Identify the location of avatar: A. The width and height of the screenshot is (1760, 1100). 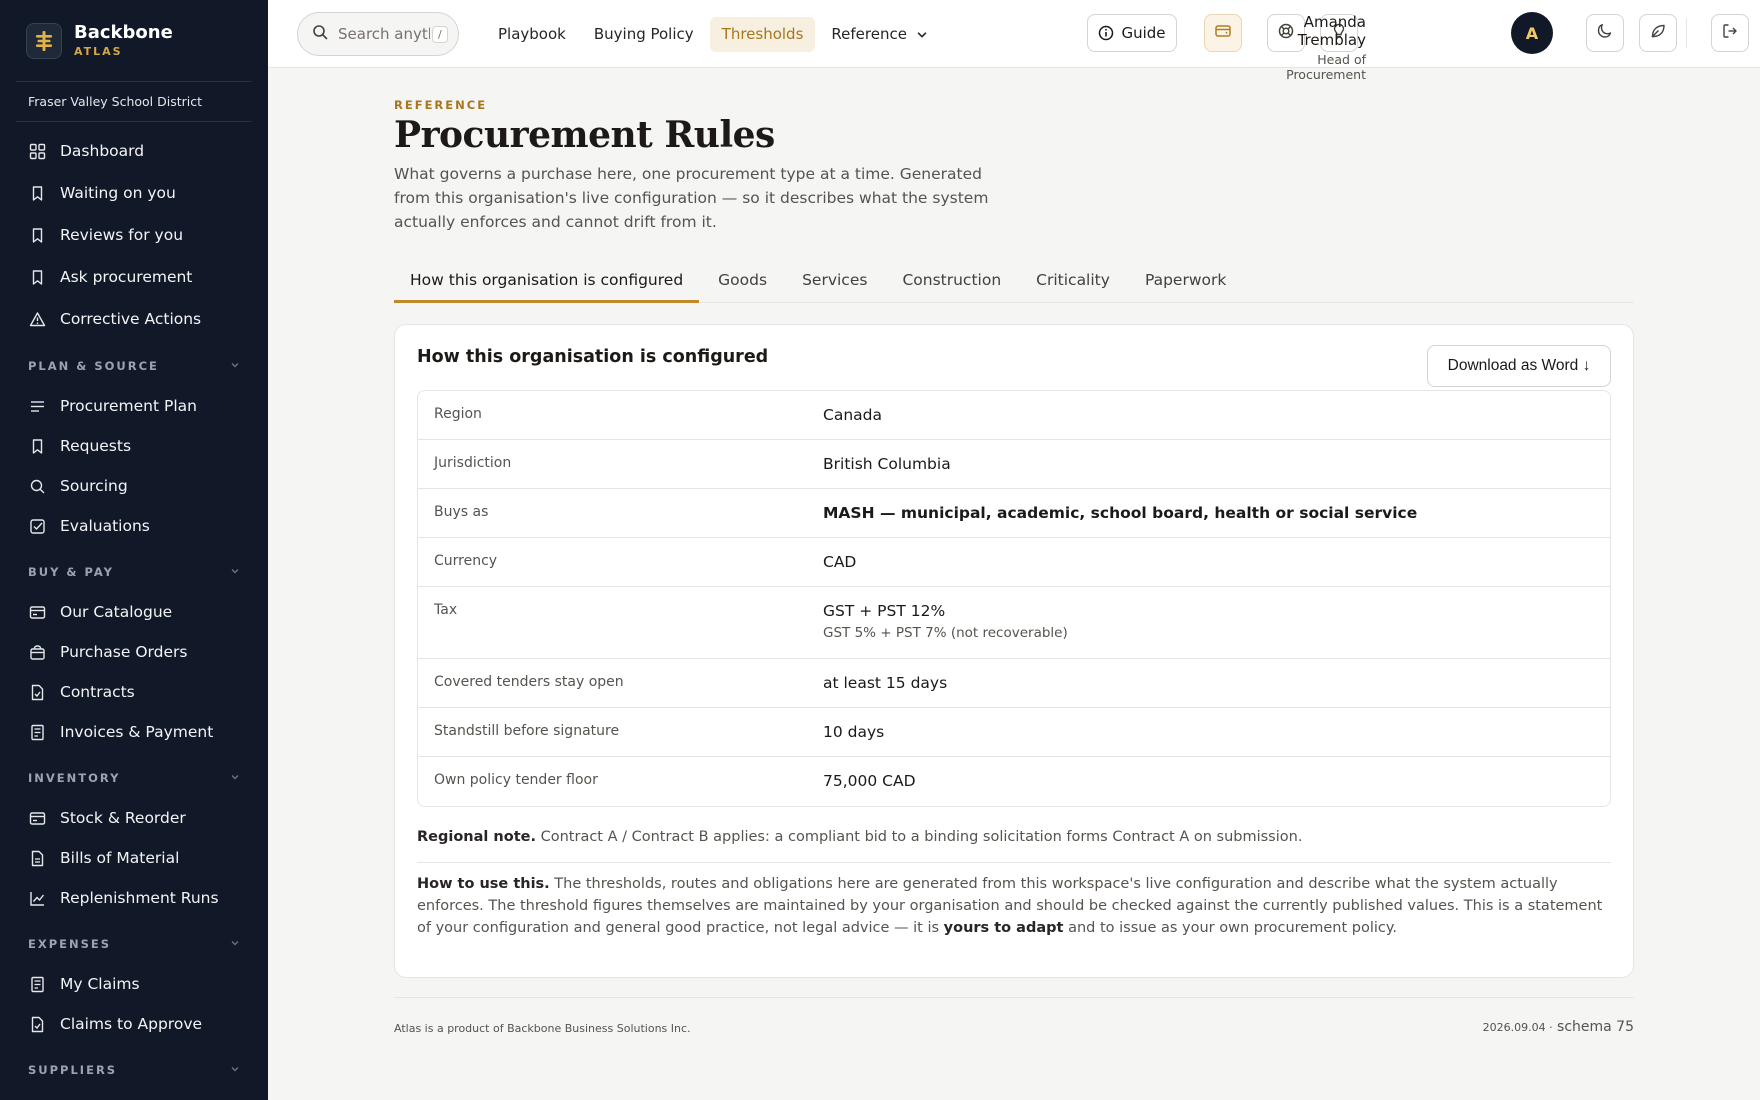
(1532, 33).